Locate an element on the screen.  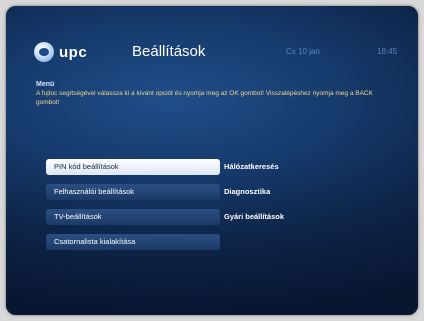
upc-logo-icon is located at coordinates (44, 52).